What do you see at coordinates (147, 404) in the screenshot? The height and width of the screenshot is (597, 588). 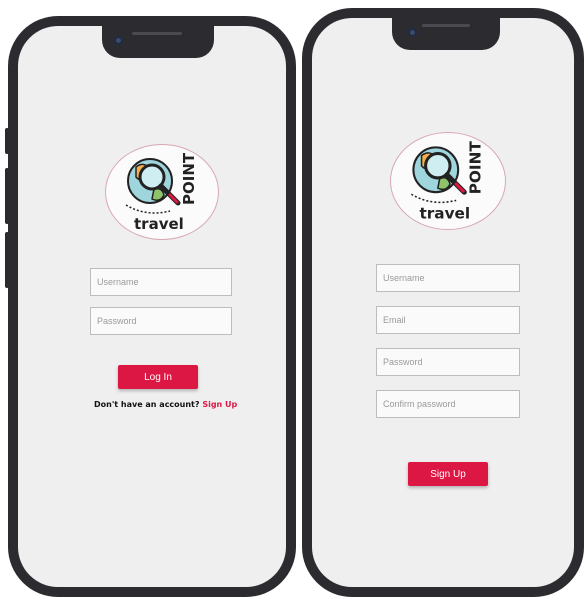 I see `no-account-text: Don't have an account?` at bounding box center [147, 404].